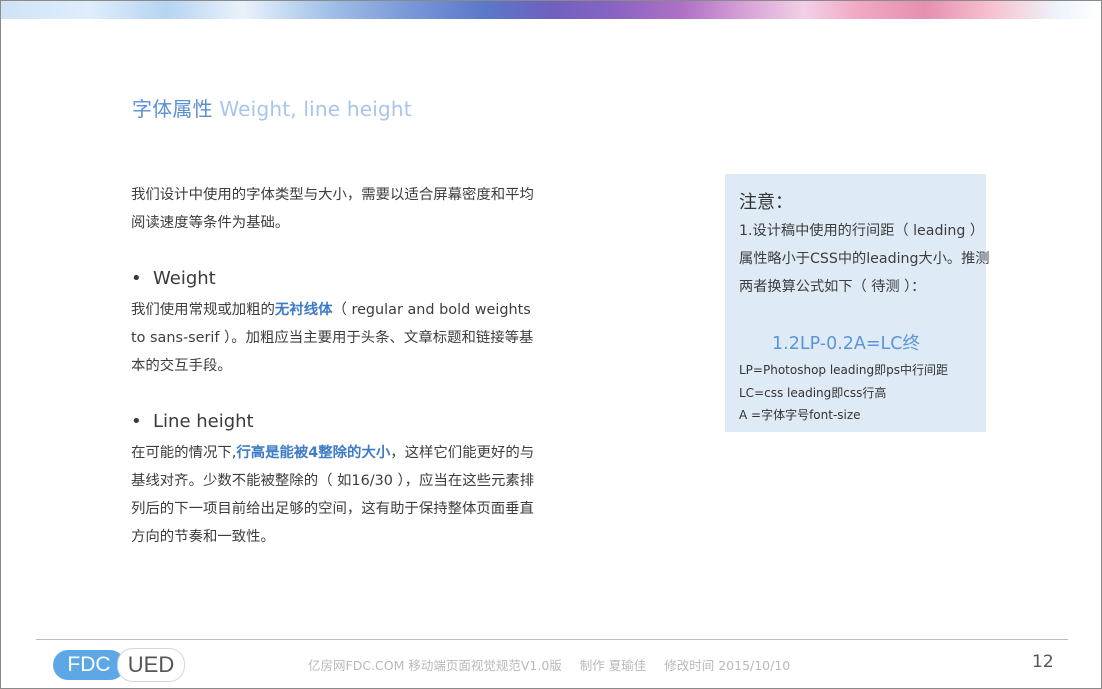  I want to click on decorative-banner, so click(551, 10).